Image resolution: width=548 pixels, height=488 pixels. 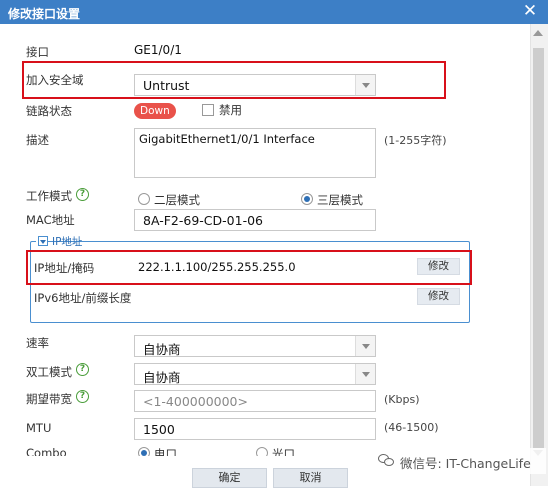 What do you see at coordinates (402, 399) in the screenshot?
I see `bandwidth-hint: (Kbps)` at bounding box center [402, 399].